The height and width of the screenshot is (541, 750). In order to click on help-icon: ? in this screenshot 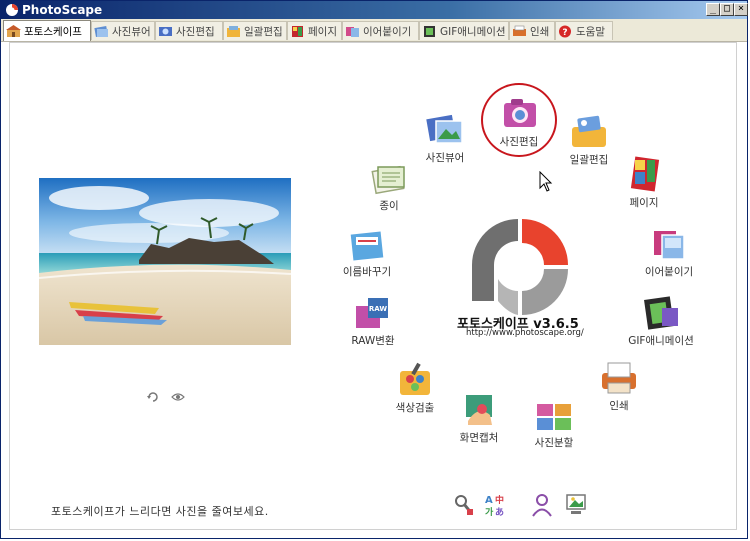, I will do `click(565, 31)`.